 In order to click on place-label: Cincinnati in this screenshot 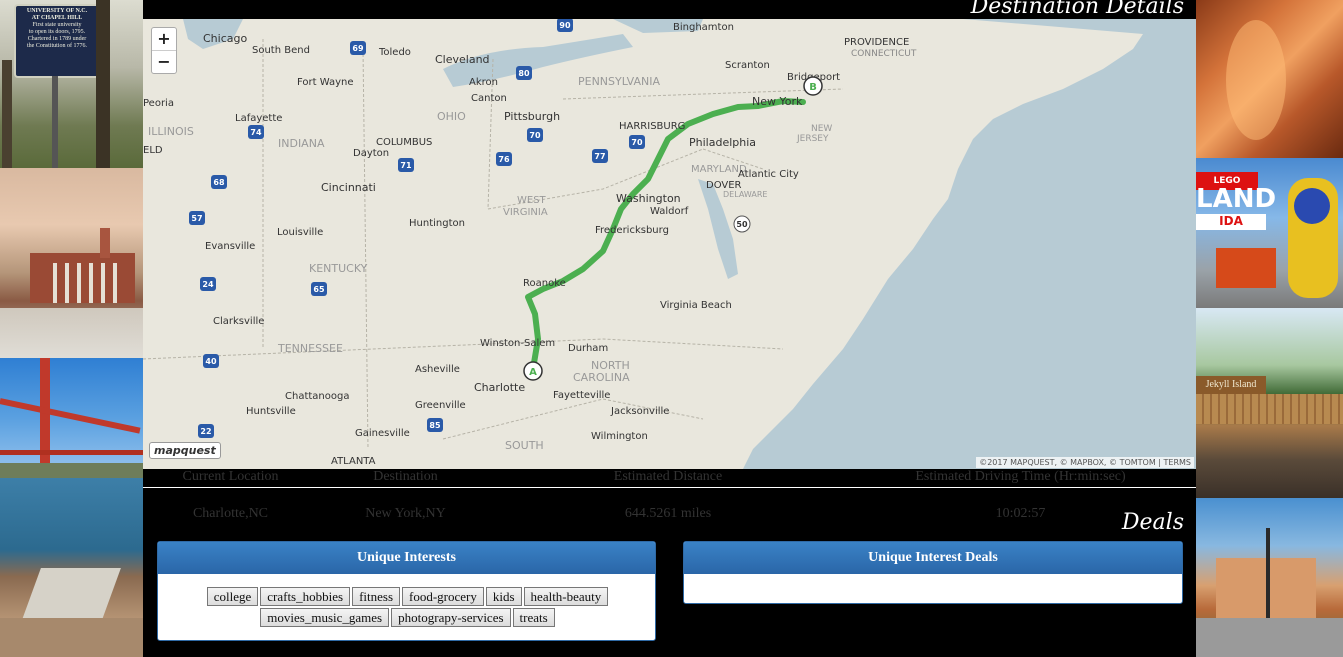, I will do `click(348, 187)`.